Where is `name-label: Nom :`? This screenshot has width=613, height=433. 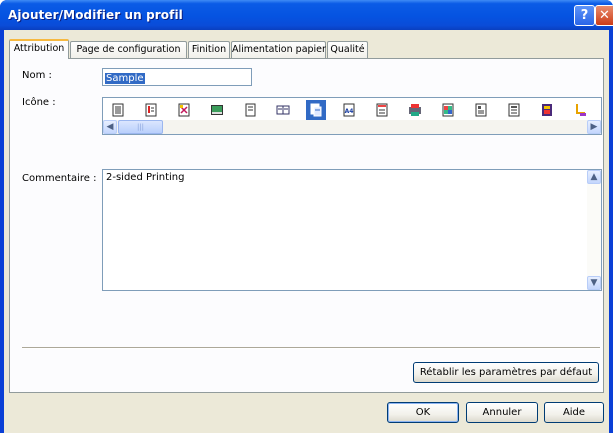 name-label: Nom : is located at coordinates (37, 75).